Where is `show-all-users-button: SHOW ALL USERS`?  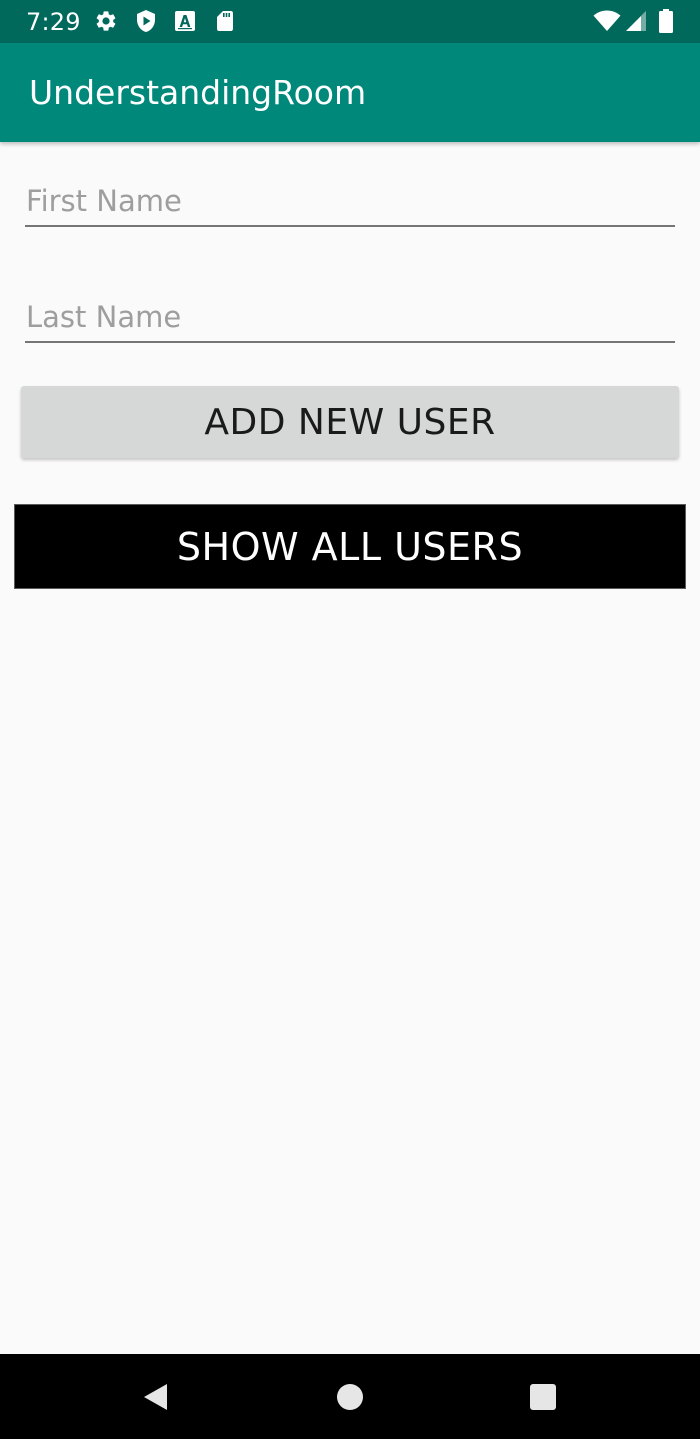
show-all-users-button: SHOW ALL USERS is located at coordinates (350, 546).